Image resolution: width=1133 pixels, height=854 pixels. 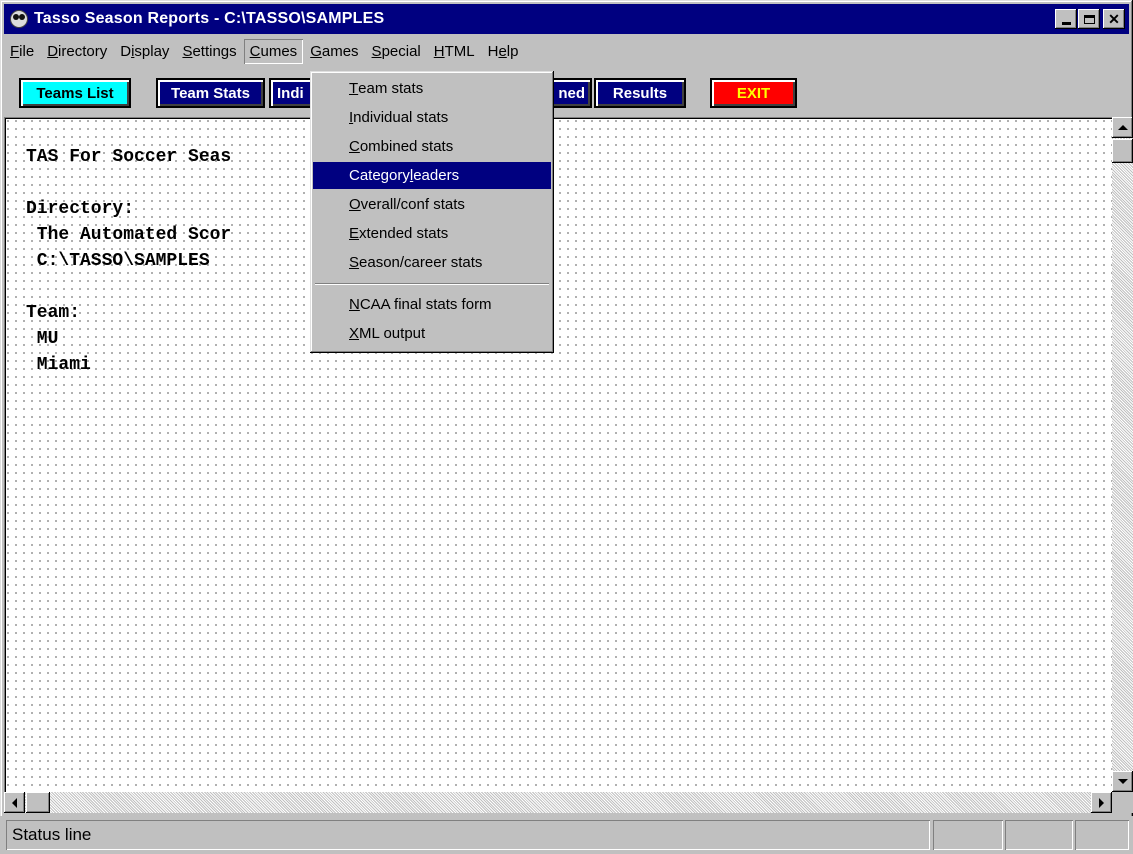 I want to click on minimize-button, so click(x=1066, y=19).